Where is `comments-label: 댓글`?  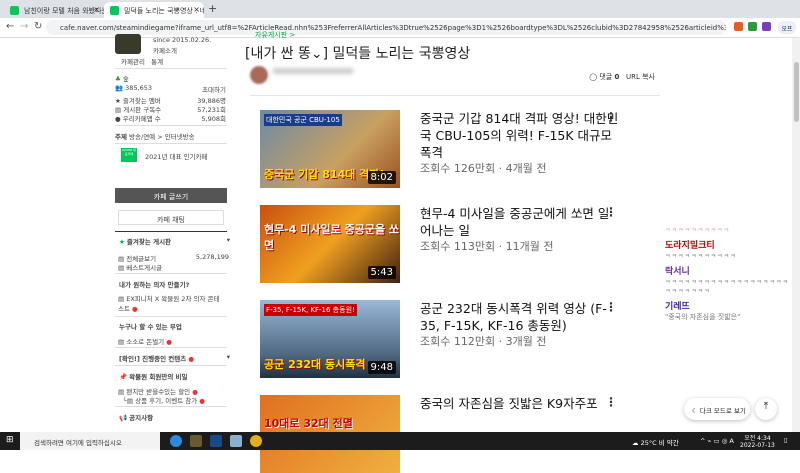 comments-label: 댓글 is located at coordinates (605, 77).